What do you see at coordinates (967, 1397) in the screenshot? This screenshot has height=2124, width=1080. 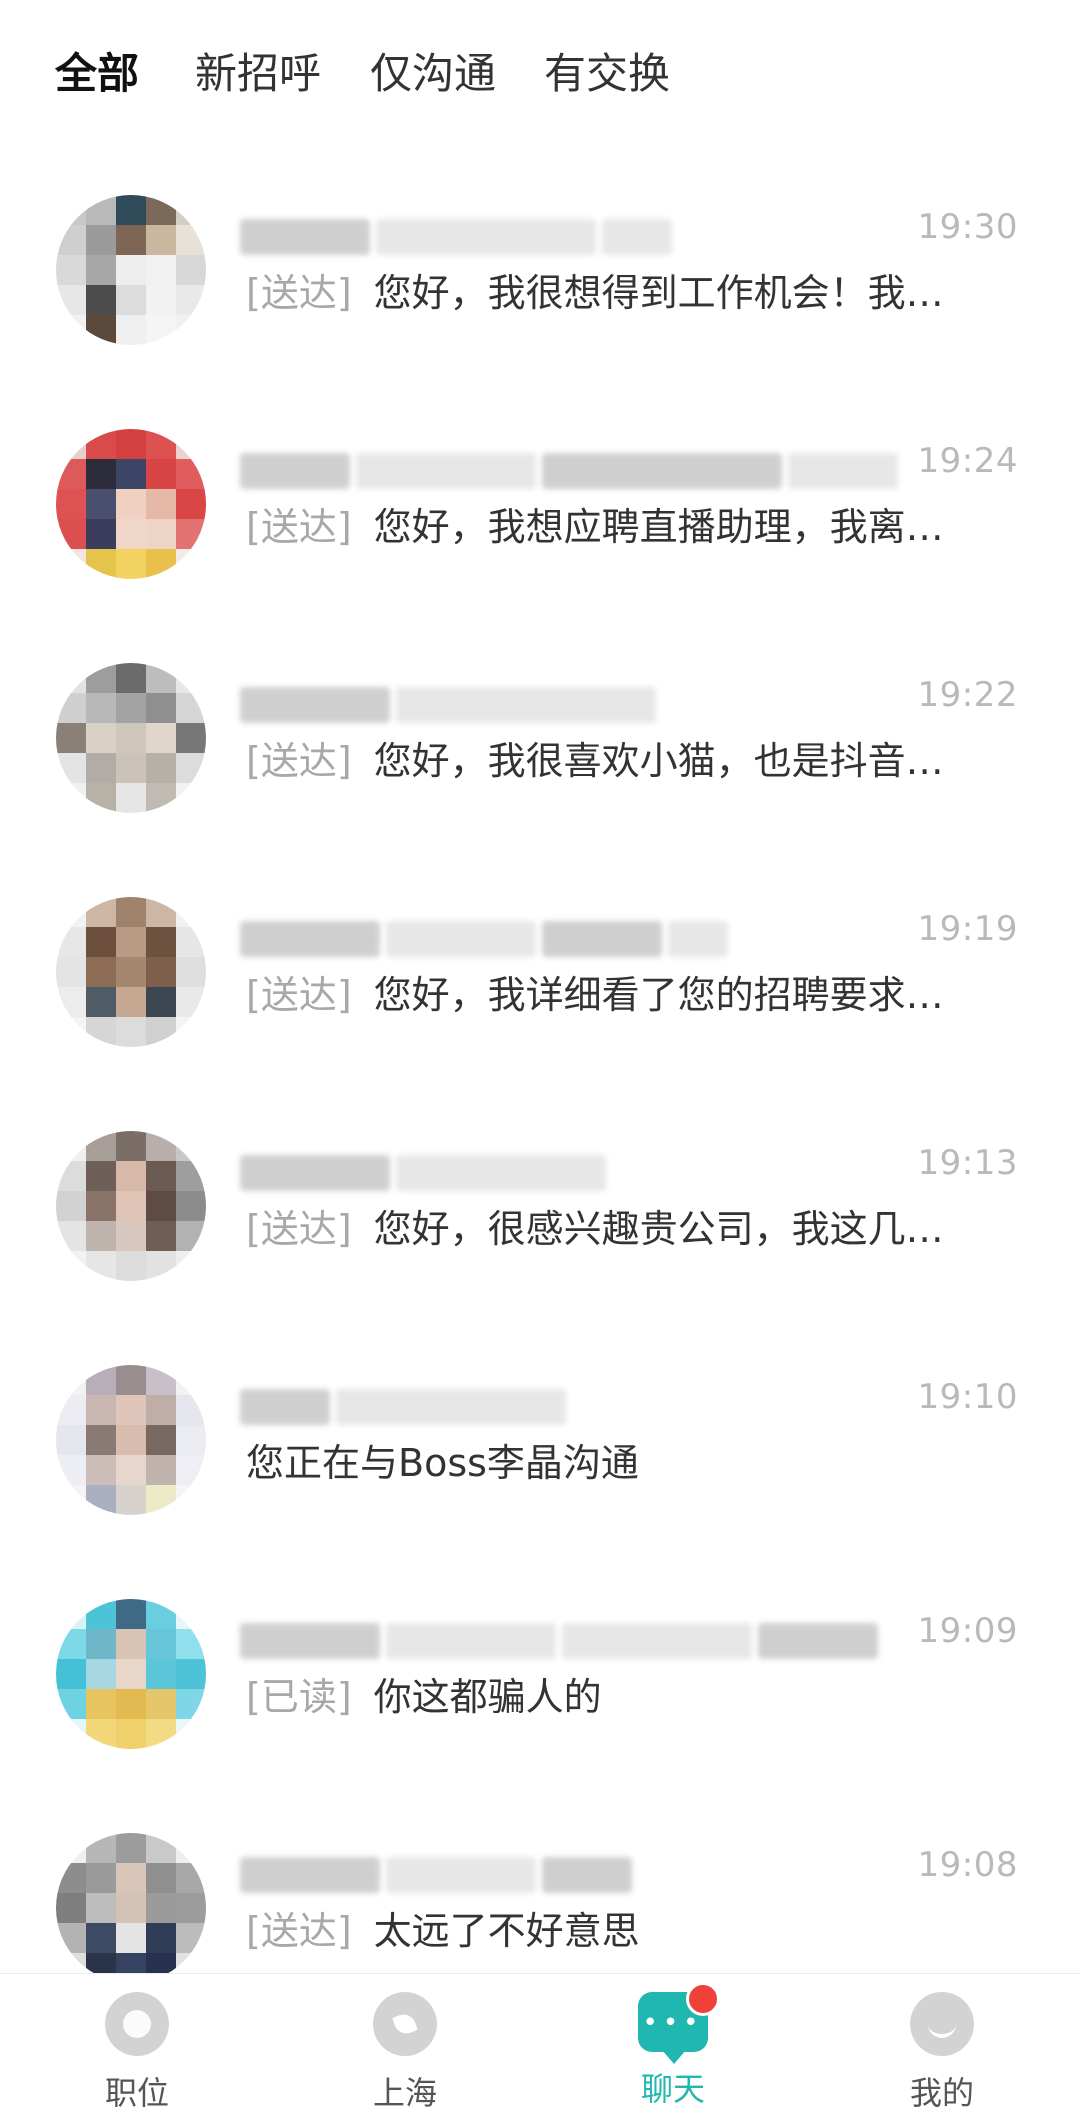 I see `message-time: 19:10` at bounding box center [967, 1397].